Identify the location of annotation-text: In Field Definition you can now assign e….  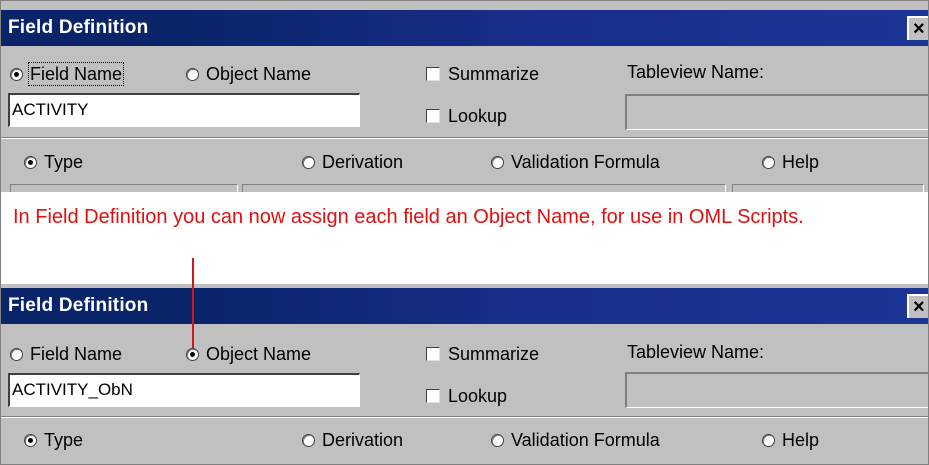
(408, 217).